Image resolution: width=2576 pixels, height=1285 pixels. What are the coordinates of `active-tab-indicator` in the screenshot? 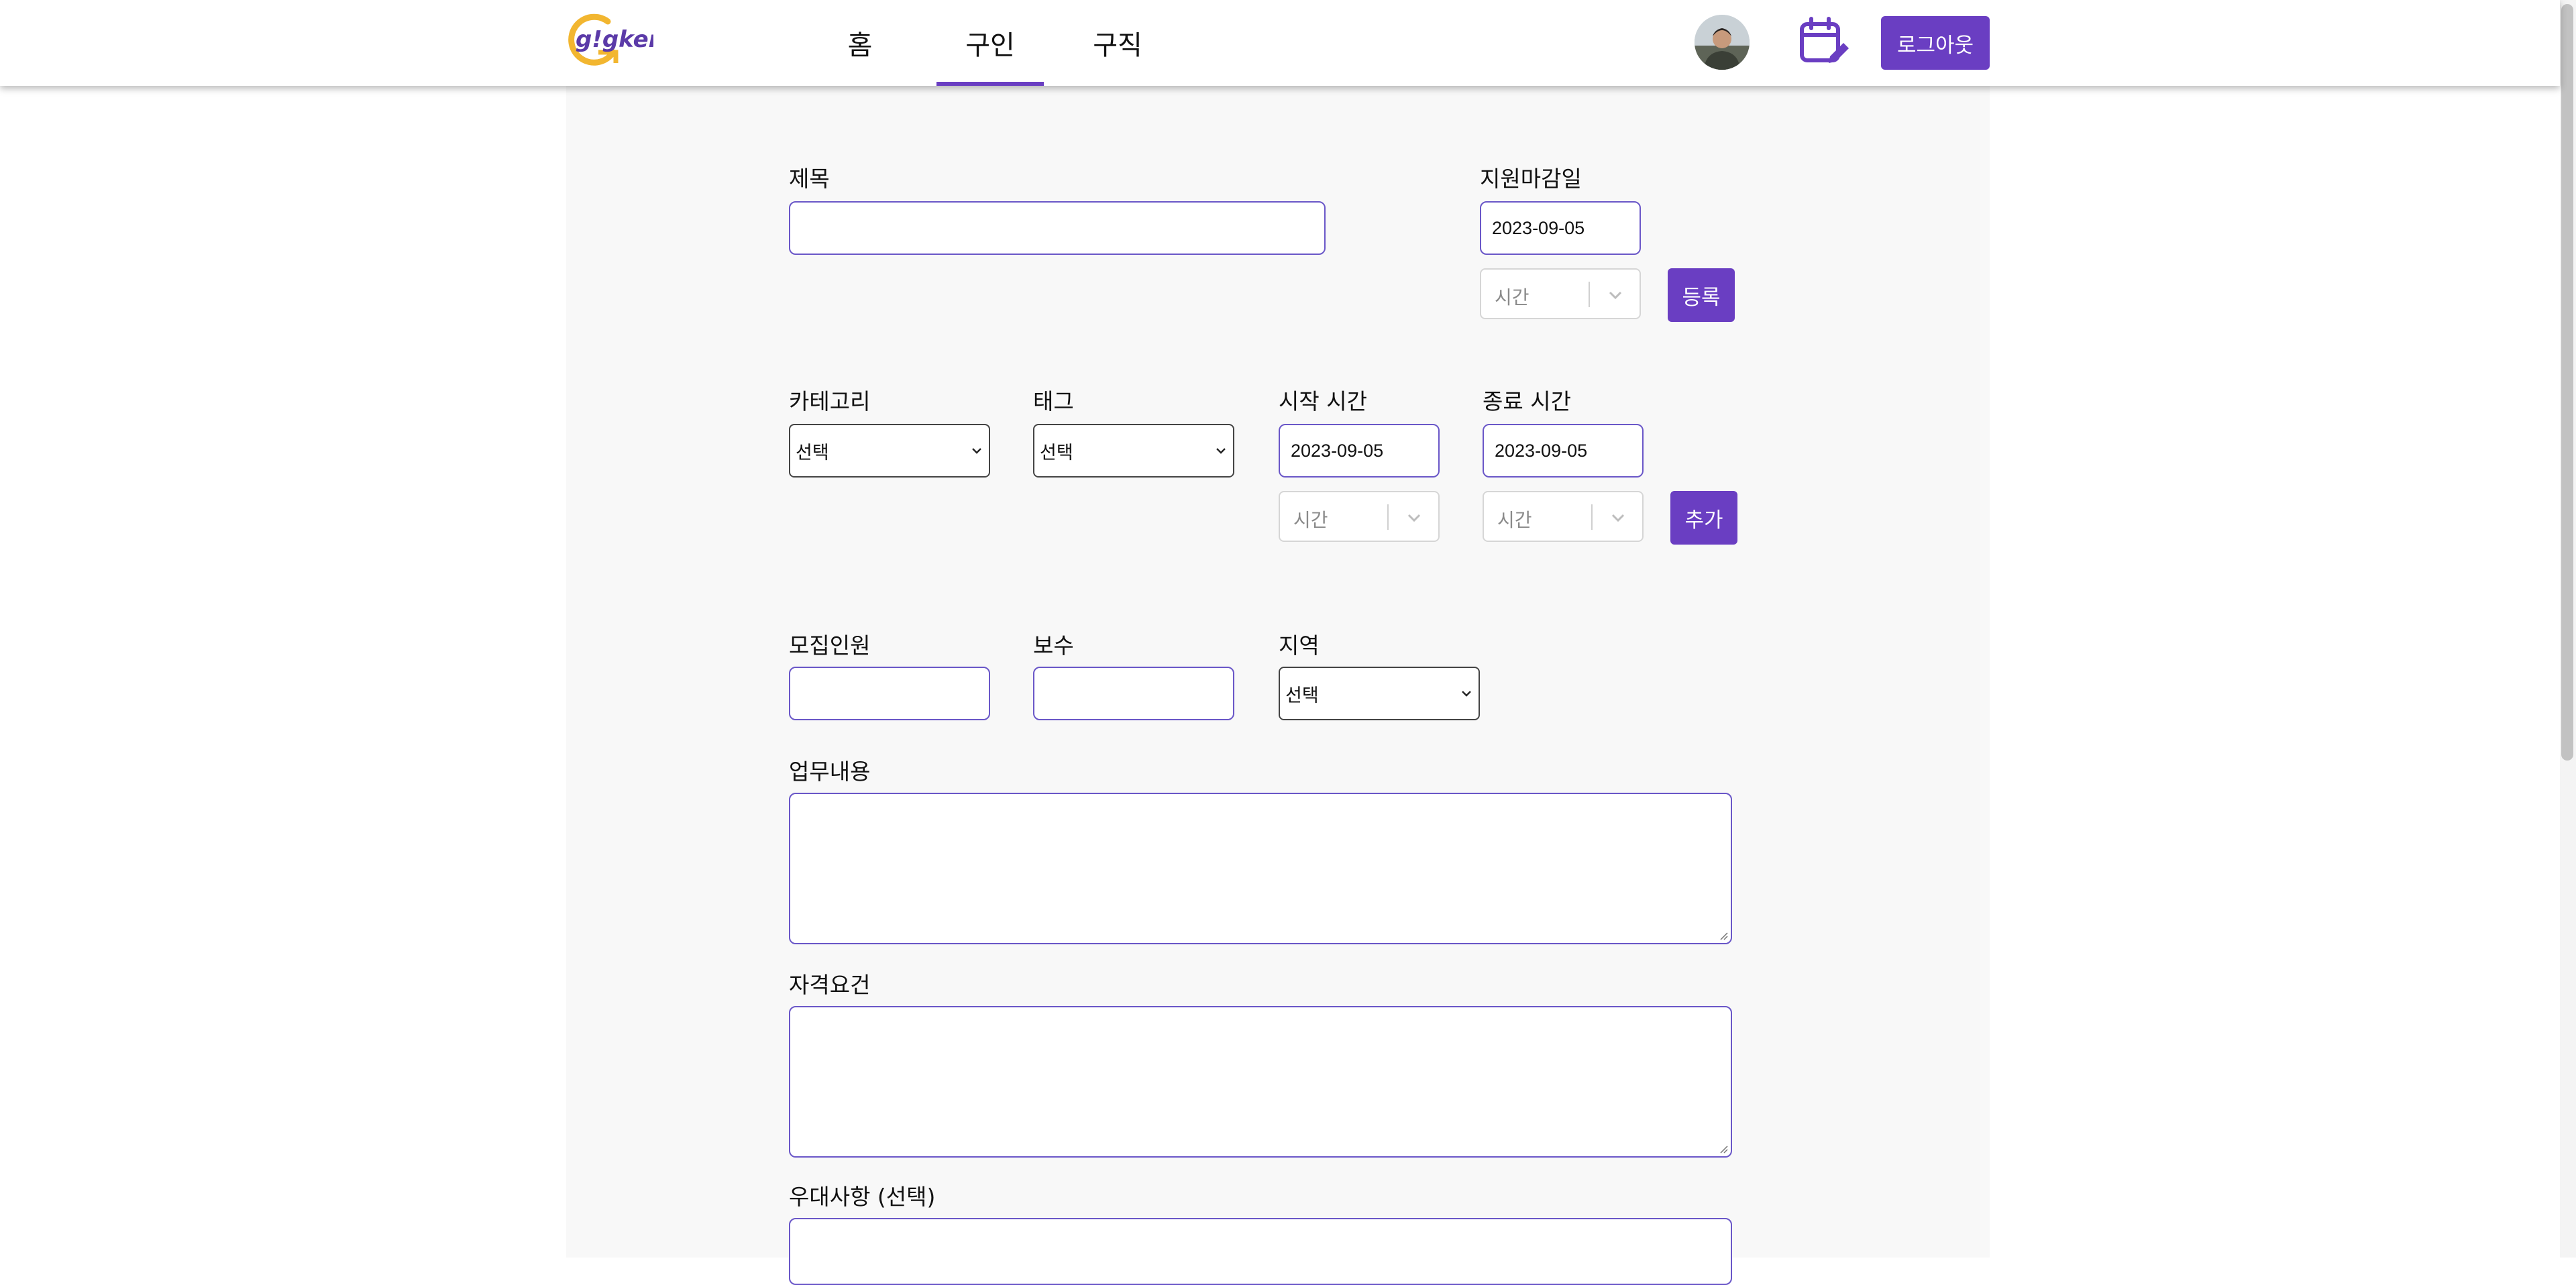 It's located at (990, 84).